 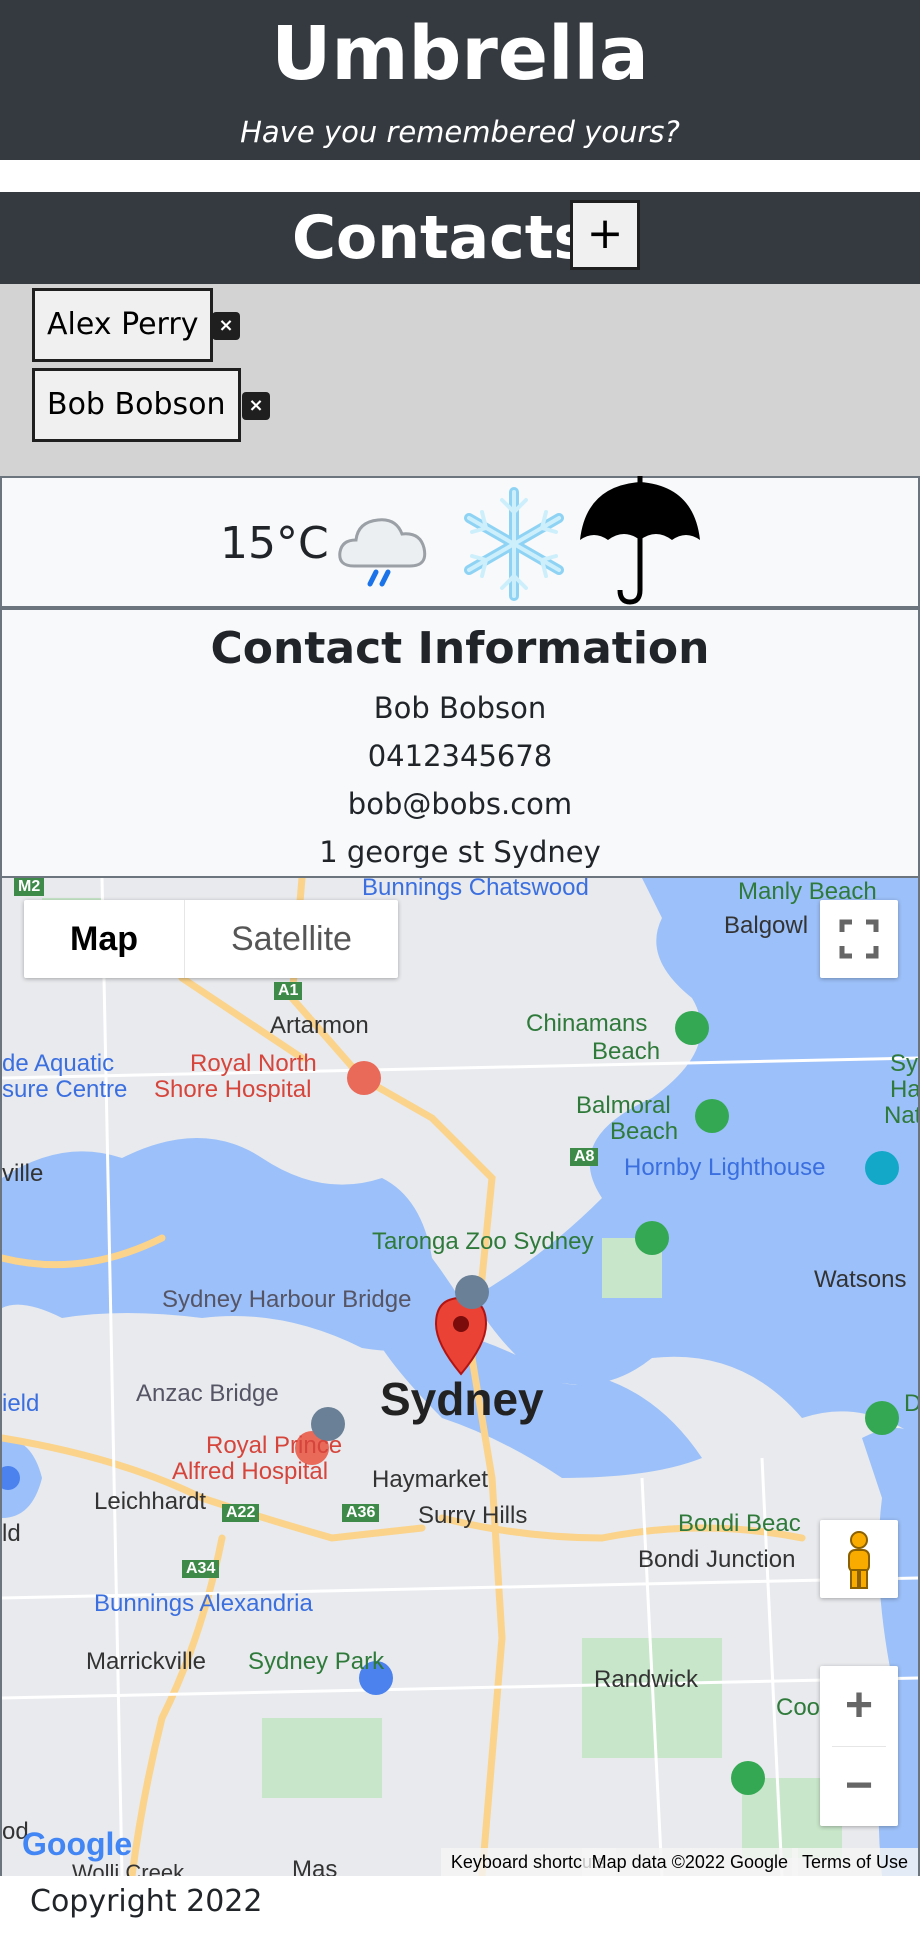 I want to click on map-label: Chinamans, so click(x=587, y=1023).